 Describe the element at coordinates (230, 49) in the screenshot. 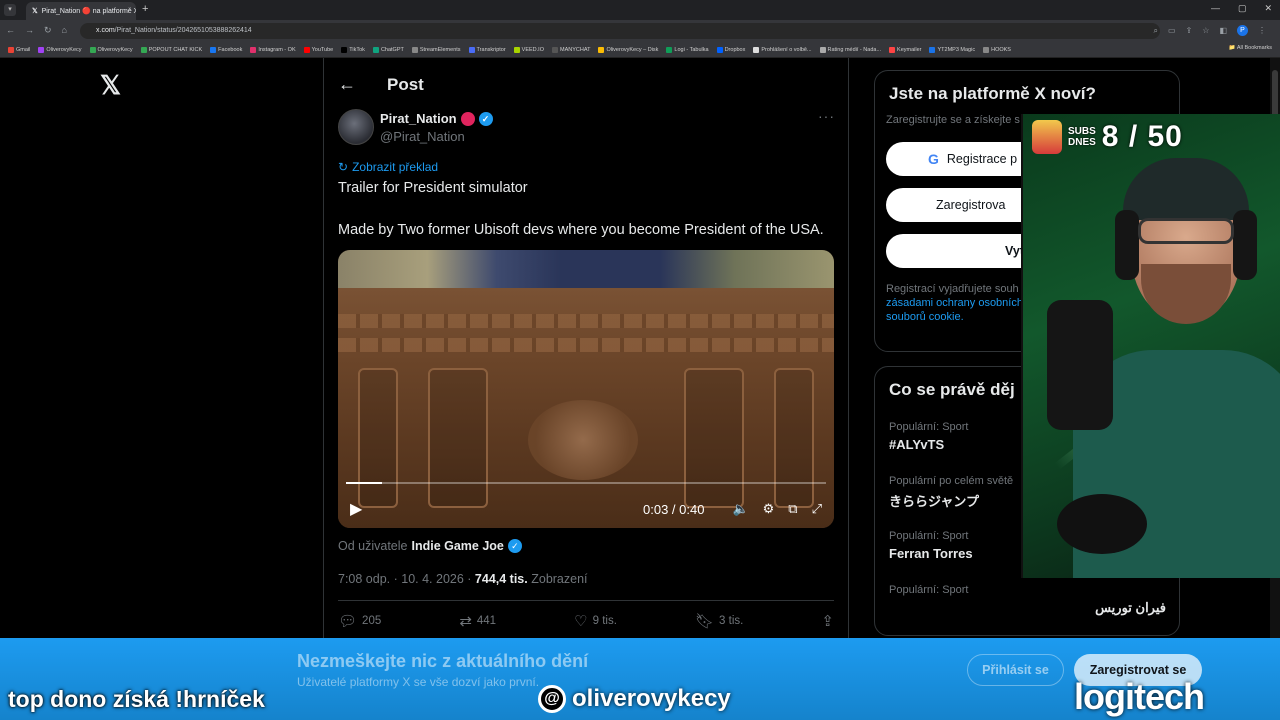

I see `bookmark-label: Facebook` at that location.